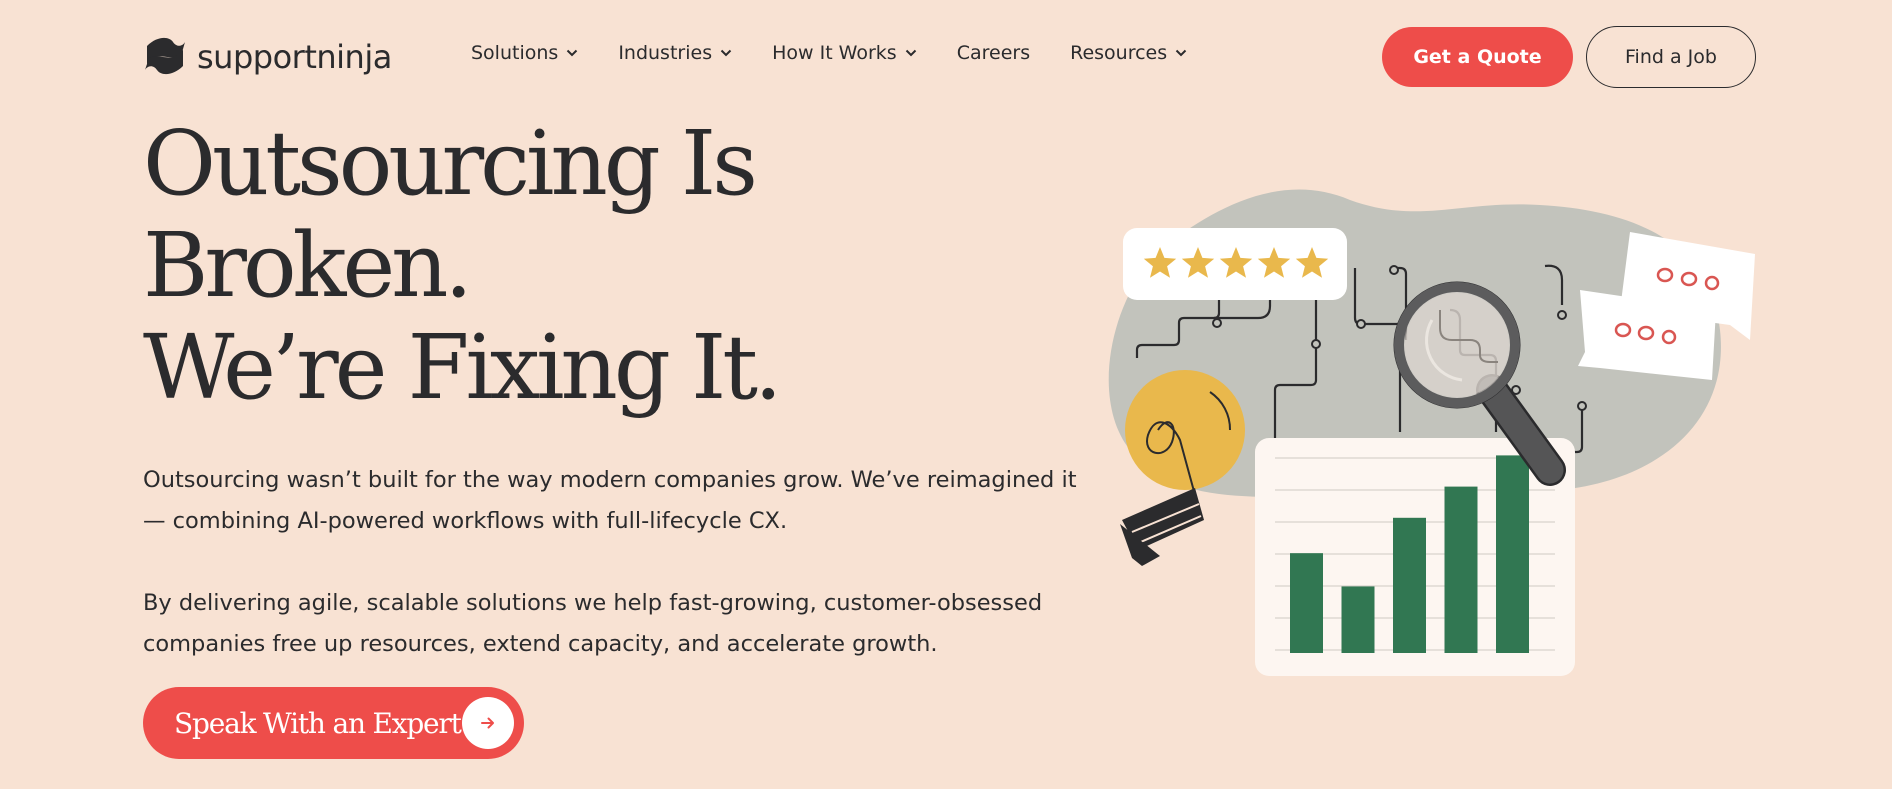 The width and height of the screenshot is (1892, 789). I want to click on speak-with-expert-button: Speak With an Expert, so click(333, 723).